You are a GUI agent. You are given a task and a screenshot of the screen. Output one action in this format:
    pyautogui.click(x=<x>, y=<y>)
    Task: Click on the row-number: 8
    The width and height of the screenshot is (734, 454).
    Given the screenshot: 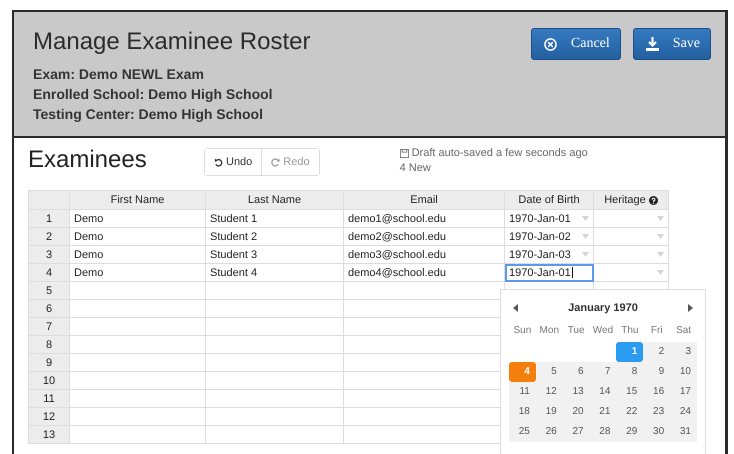 What is the action you would take?
    pyautogui.click(x=49, y=345)
    